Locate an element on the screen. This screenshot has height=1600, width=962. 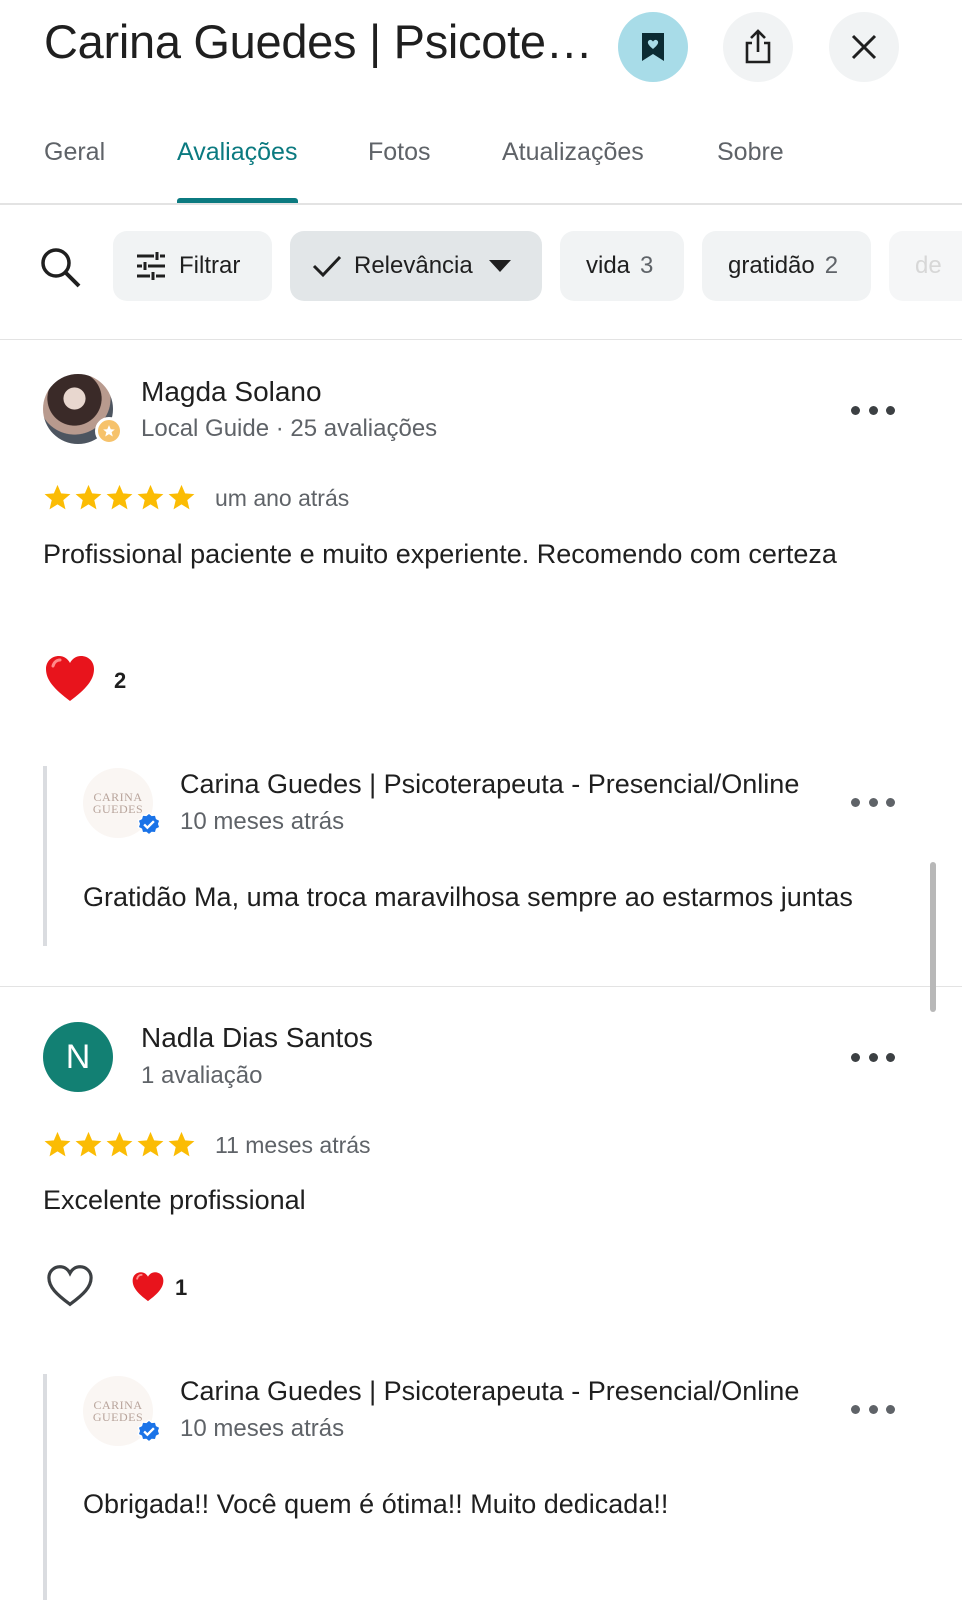
tab-fotos: Fotos is located at coordinates (399, 152).